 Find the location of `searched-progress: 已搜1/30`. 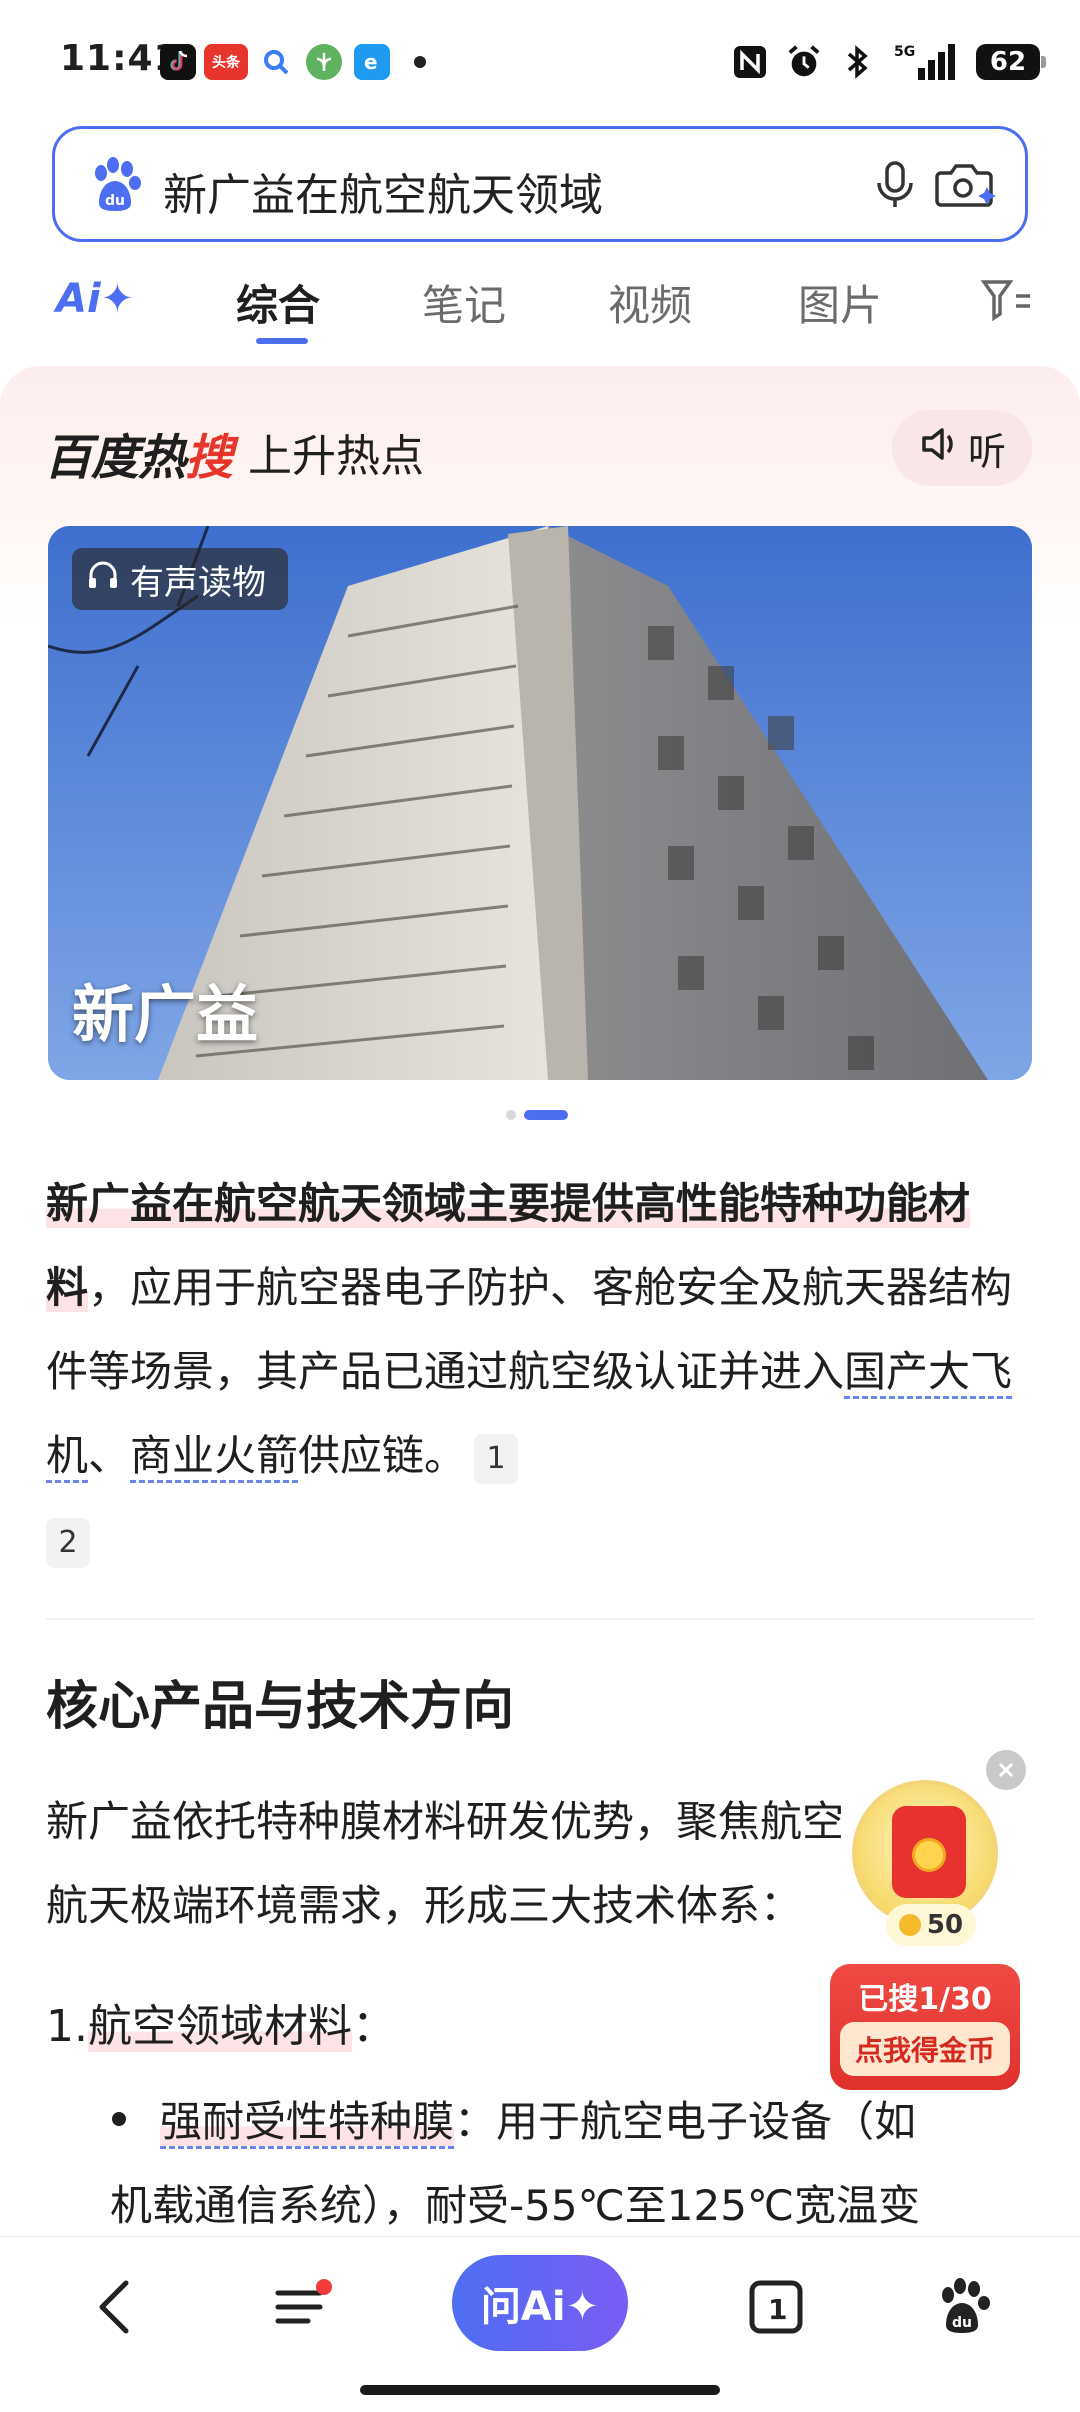

searched-progress: 已搜1/30 is located at coordinates (925, 1999).